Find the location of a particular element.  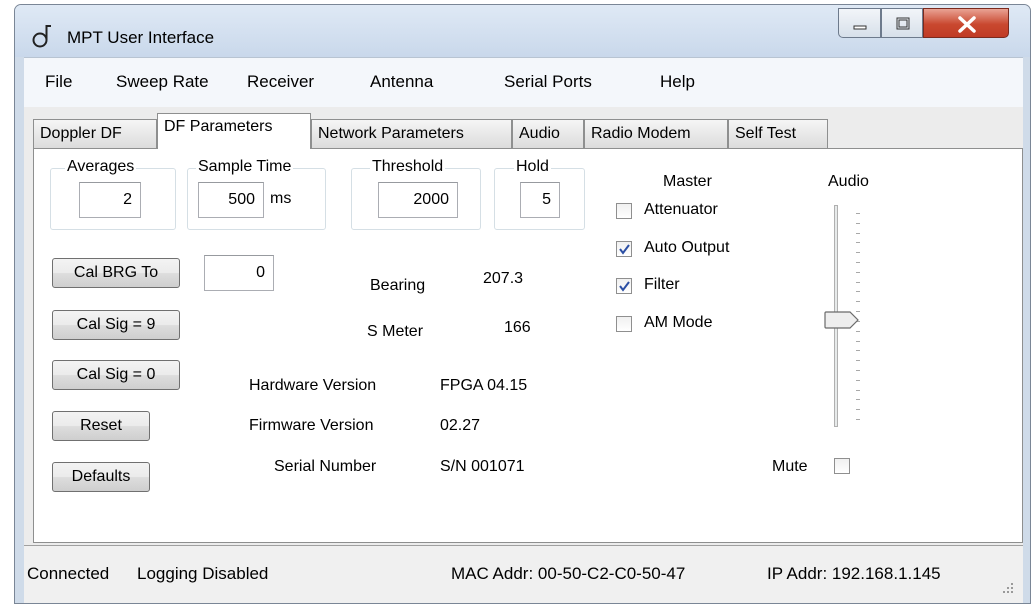

averages-label: Averages is located at coordinates (101, 167).